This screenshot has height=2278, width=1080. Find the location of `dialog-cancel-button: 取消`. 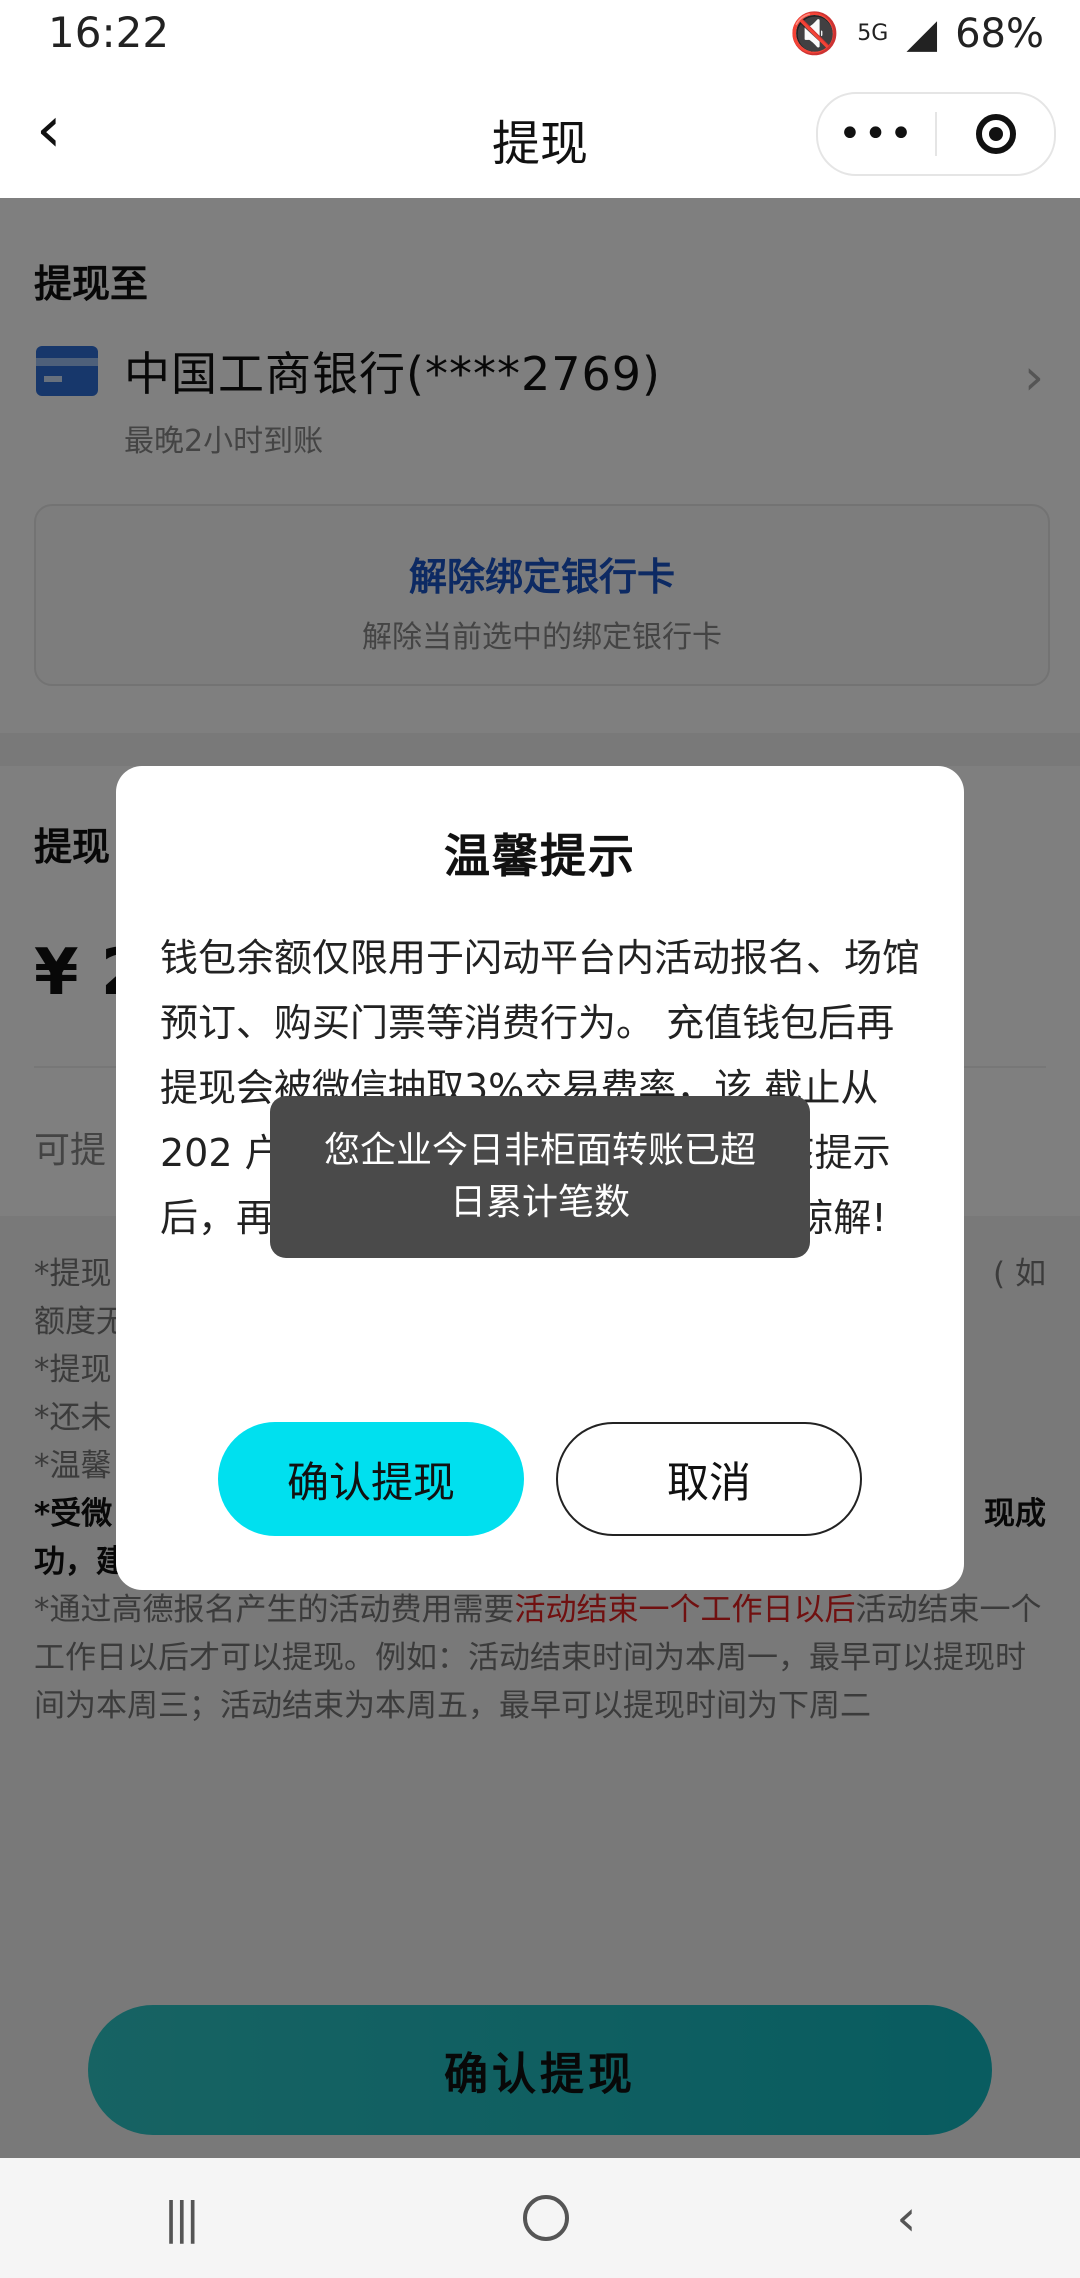

dialog-cancel-button: 取消 is located at coordinates (709, 1479).